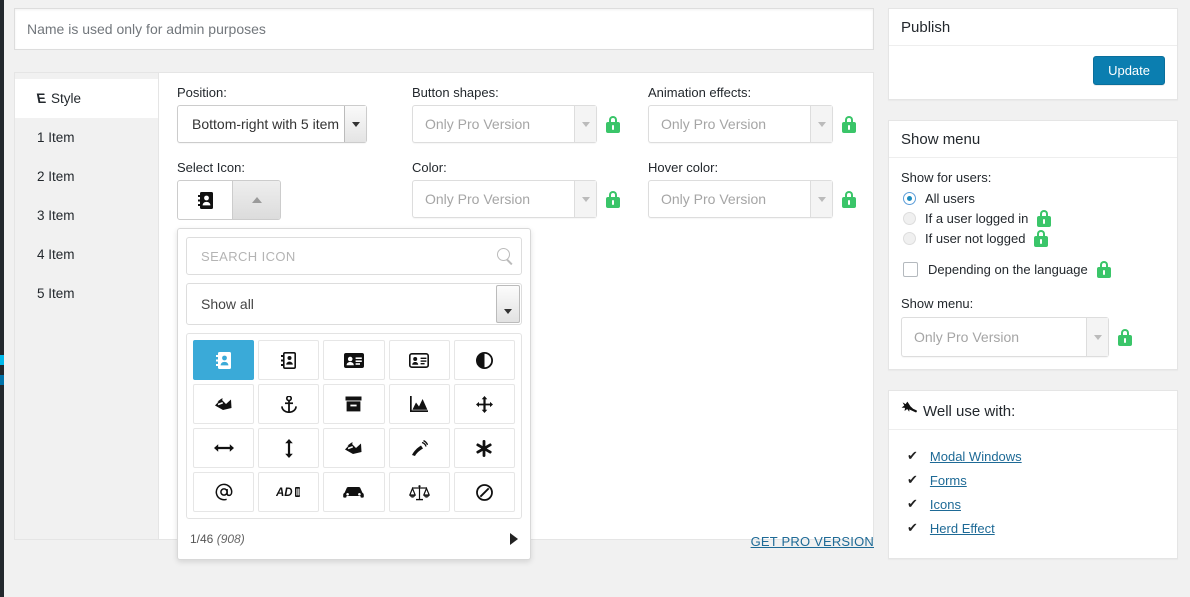 The width and height of the screenshot is (1190, 597). I want to click on icon-cell-audio-description-ad: AD, so click(289, 492).